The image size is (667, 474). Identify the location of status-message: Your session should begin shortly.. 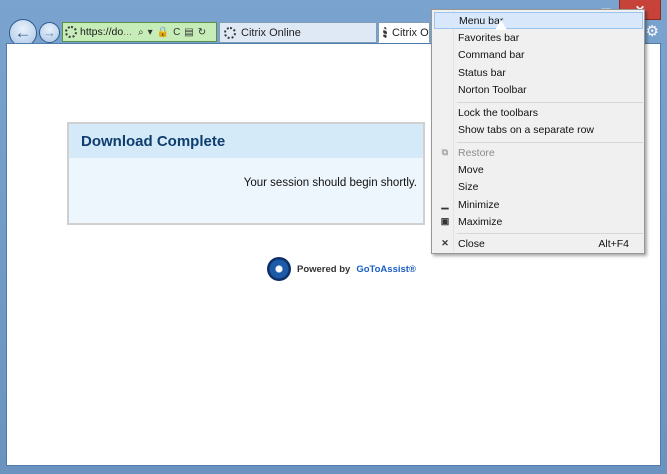
(330, 183).